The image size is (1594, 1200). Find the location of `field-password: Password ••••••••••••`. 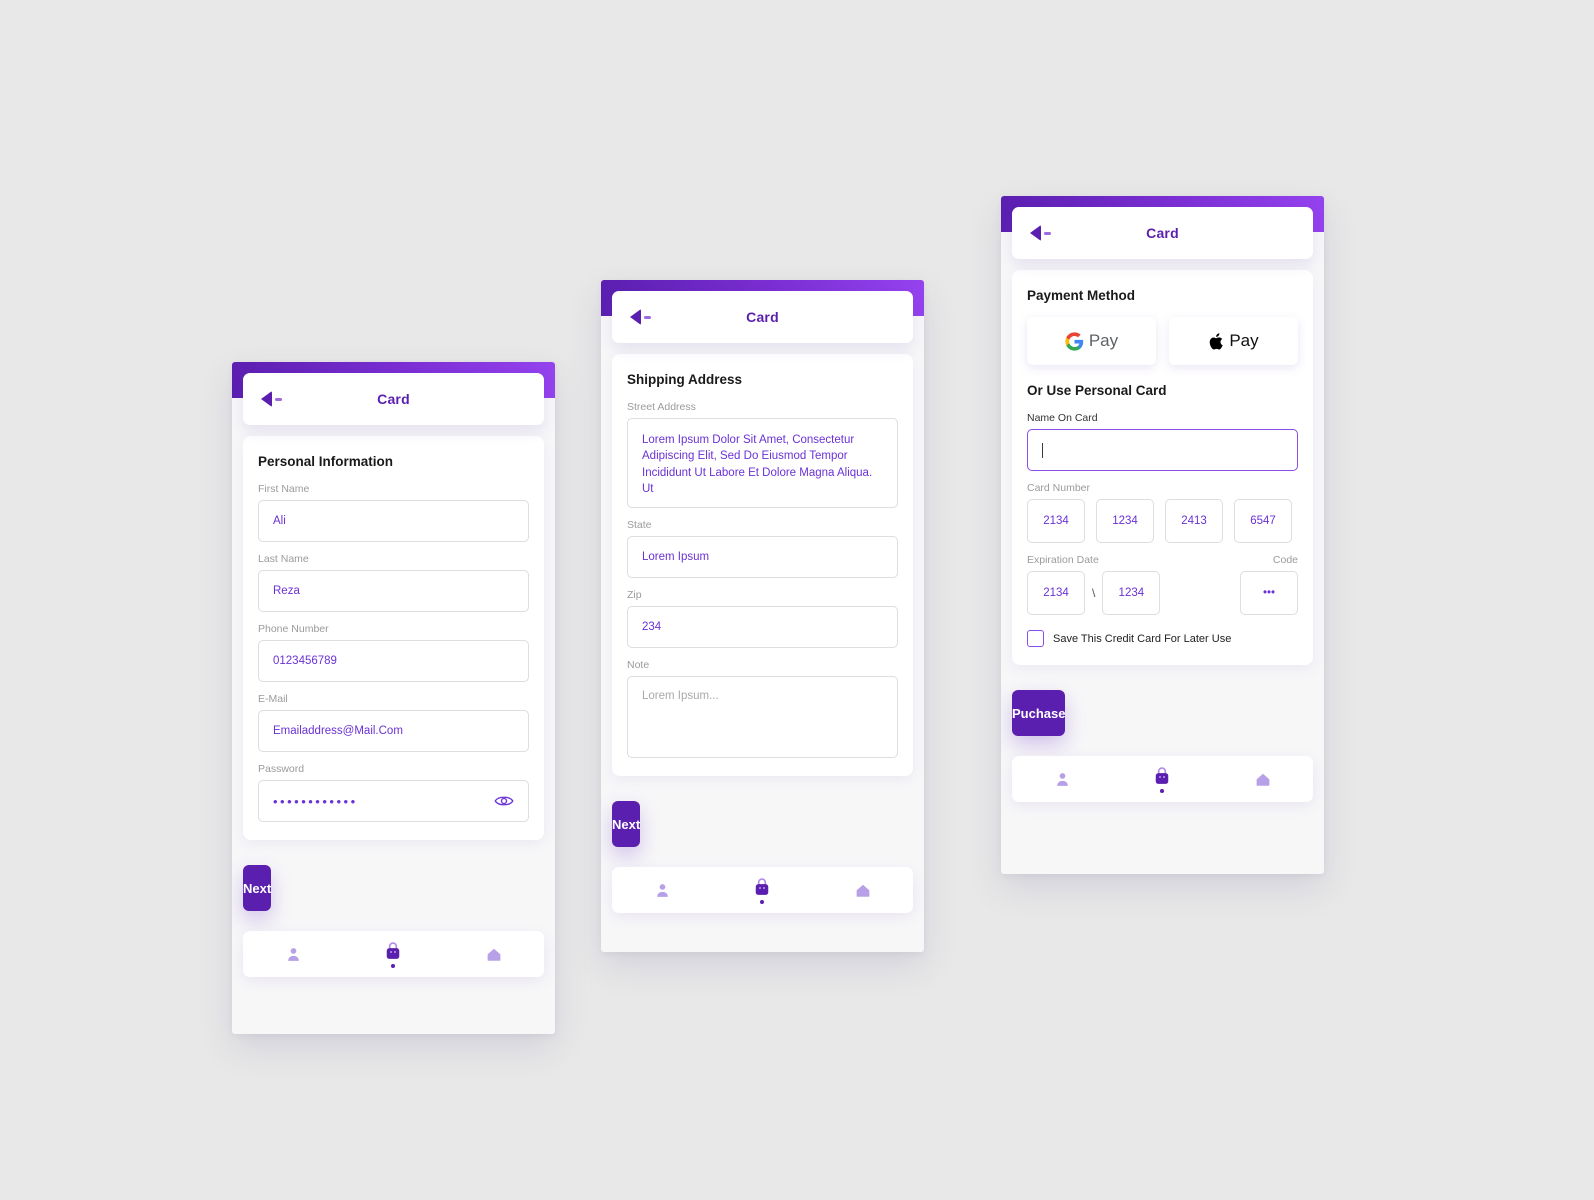

field-password: Password •••••••••••• is located at coordinates (393, 792).